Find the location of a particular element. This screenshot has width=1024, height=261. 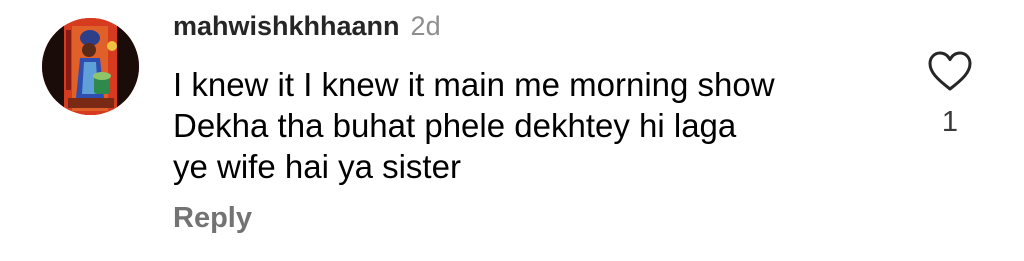

comment-text-line: Dekha tha buhat phele dekhtey hi laga is located at coordinates (455, 125).